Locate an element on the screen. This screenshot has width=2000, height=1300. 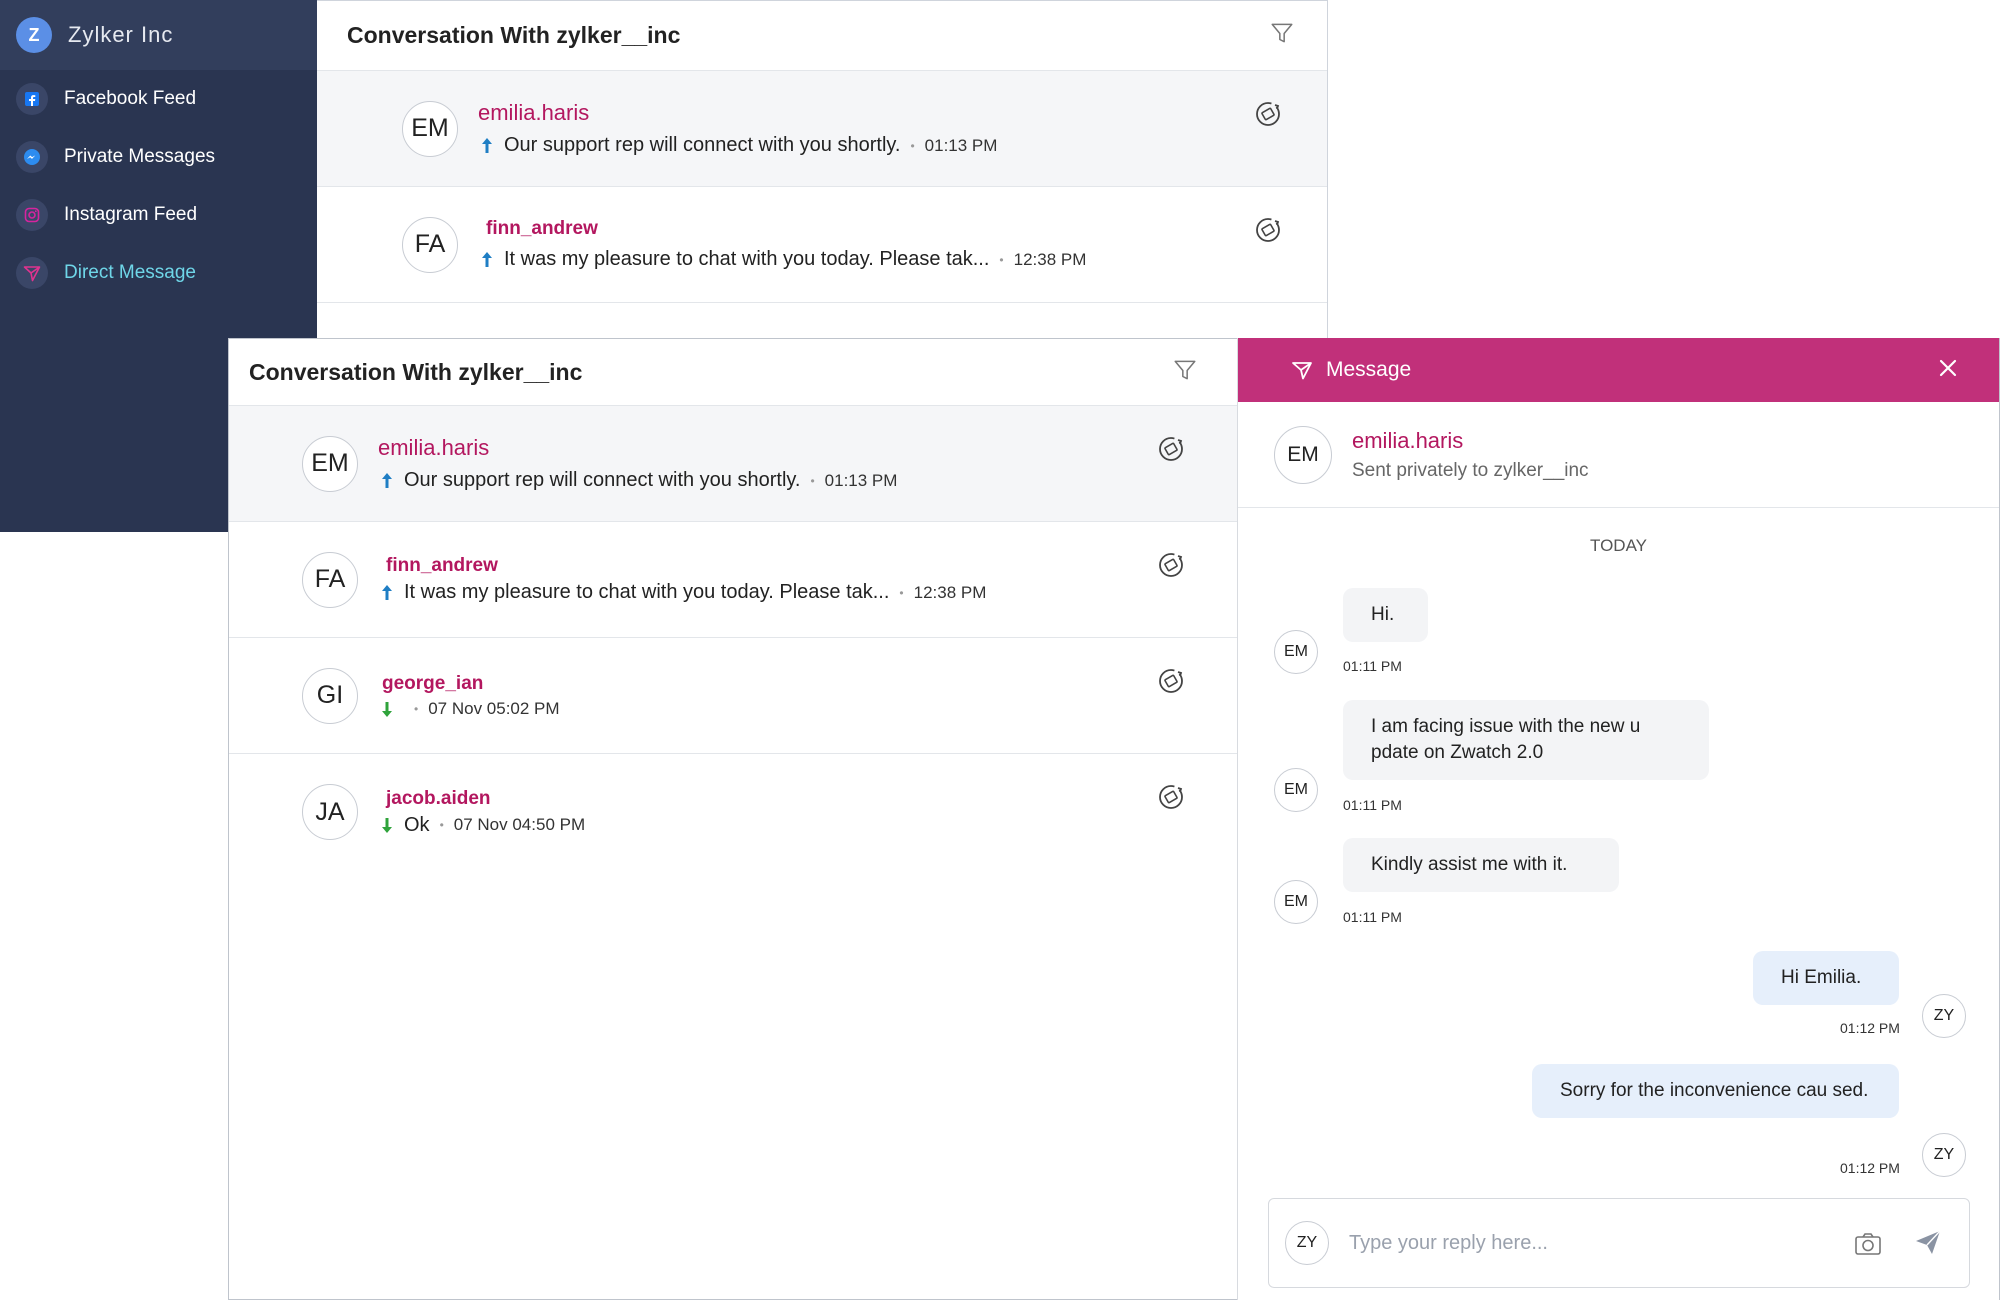
reply-input is located at coordinates (1599, 1243).